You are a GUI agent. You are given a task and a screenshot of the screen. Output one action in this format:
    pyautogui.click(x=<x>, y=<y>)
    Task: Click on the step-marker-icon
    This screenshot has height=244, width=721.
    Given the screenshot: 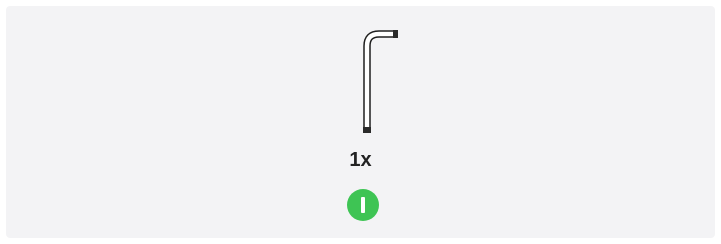 What is the action you would take?
    pyautogui.click(x=363, y=205)
    